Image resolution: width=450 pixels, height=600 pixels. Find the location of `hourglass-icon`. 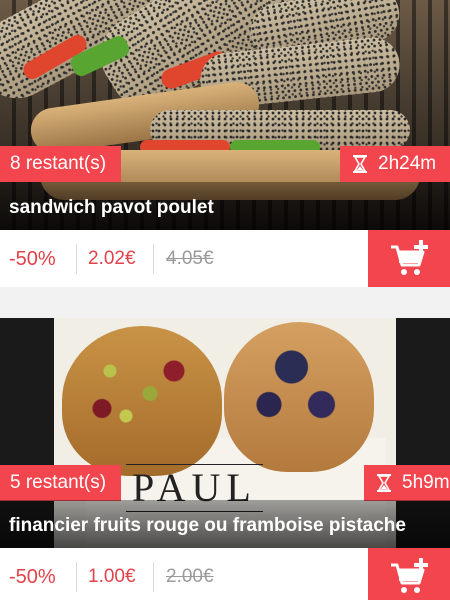

hourglass-icon is located at coordinates (360, 164).